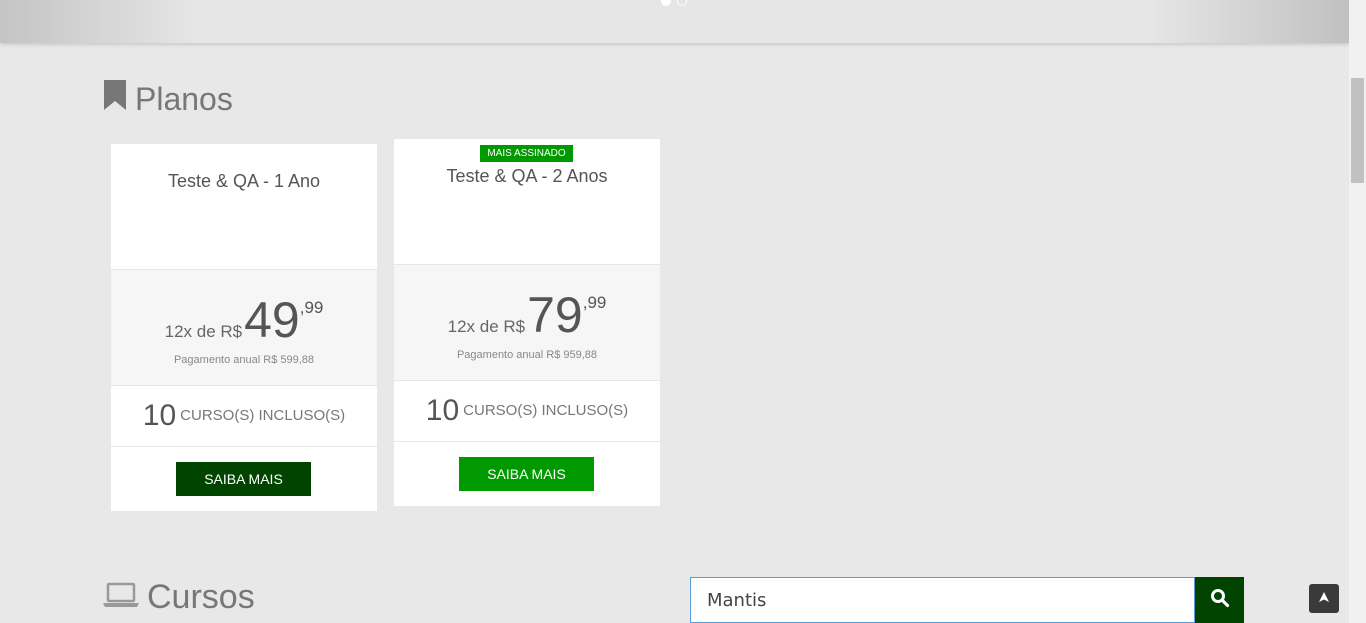 The image size is (1366, 623). Describe the element at coordinates (244, 360) in the screenshot. I see `annual-payment: Pagamento anual R$ 599,88` at that location.